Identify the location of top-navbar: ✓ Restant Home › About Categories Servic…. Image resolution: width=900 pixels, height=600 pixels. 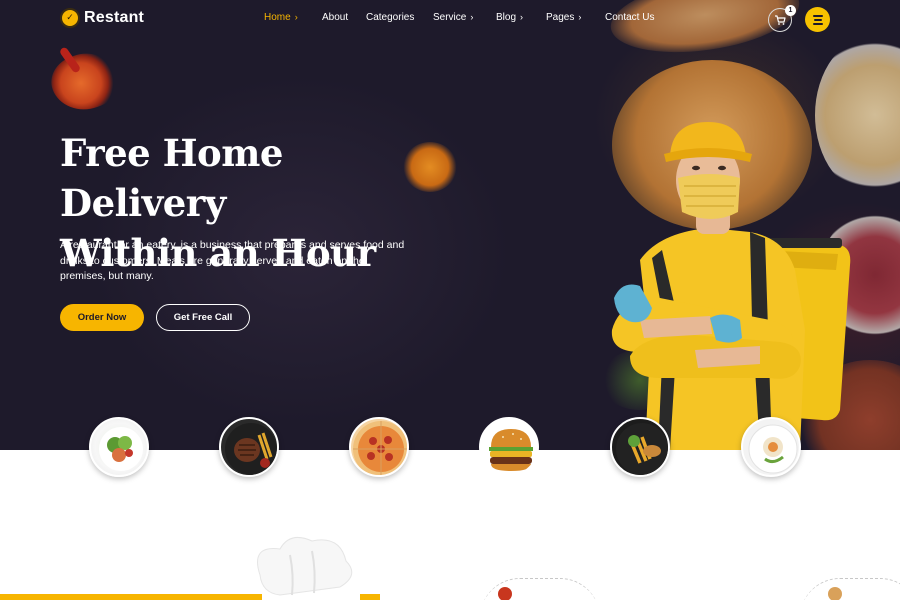
(450, 20).